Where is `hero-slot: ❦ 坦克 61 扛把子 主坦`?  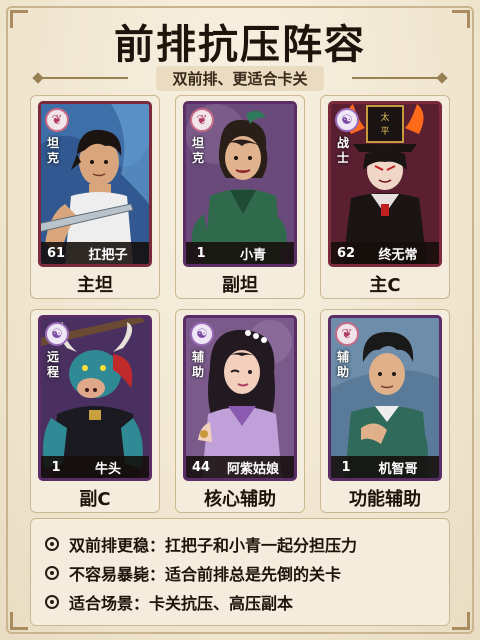 hero-slot: ❦ 坦克 61 扛把子 主坦 is located at coordinates (95, 197).